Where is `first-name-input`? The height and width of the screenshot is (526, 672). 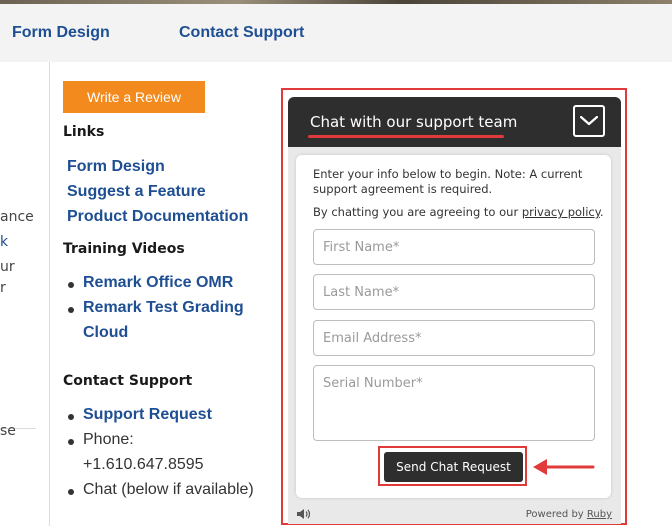 first-name-input is located at coordinates (454, 247).